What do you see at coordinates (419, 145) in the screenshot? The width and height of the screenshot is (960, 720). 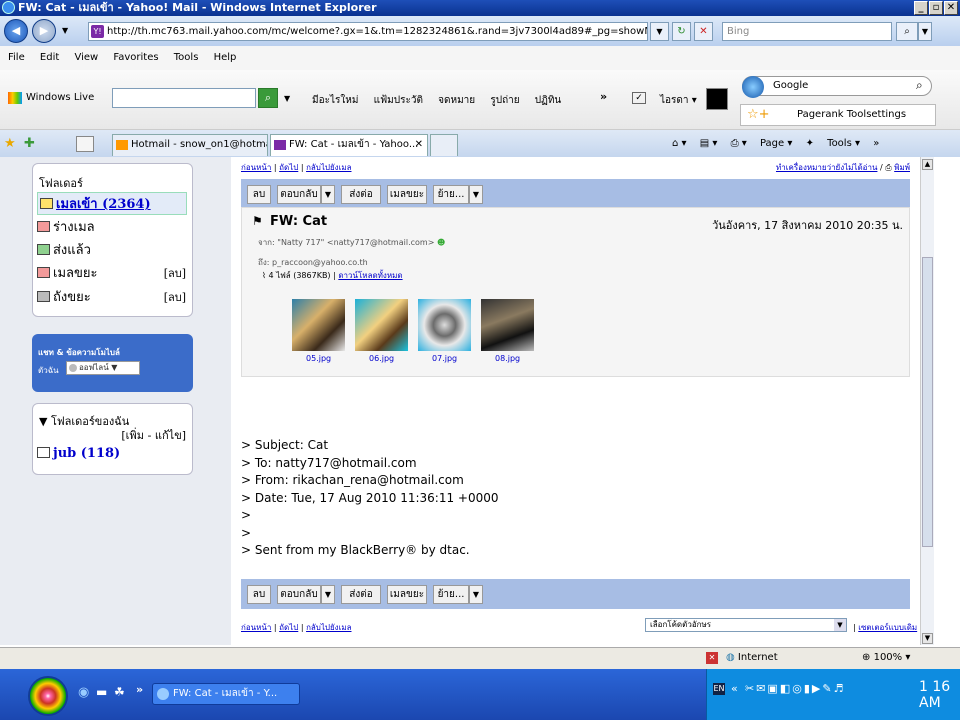 I see `tab-close-icon: ✕` at bounding box center [419, 145].